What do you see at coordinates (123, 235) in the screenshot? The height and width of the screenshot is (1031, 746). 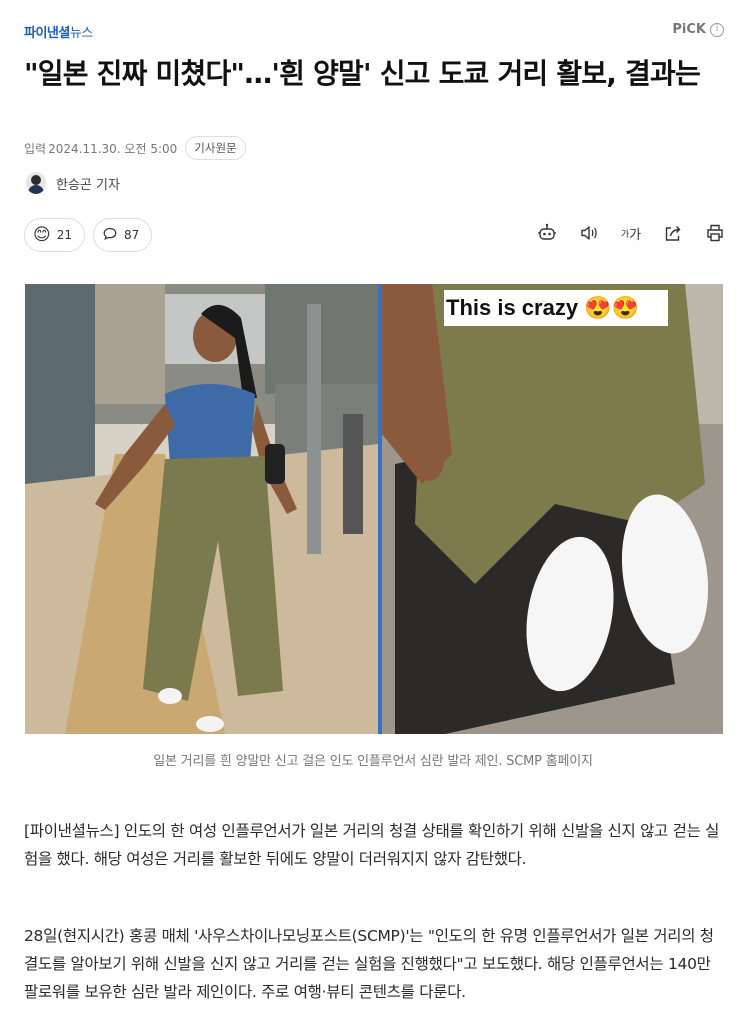 I see `comment-button: 87` at bounding box center [123, 235].